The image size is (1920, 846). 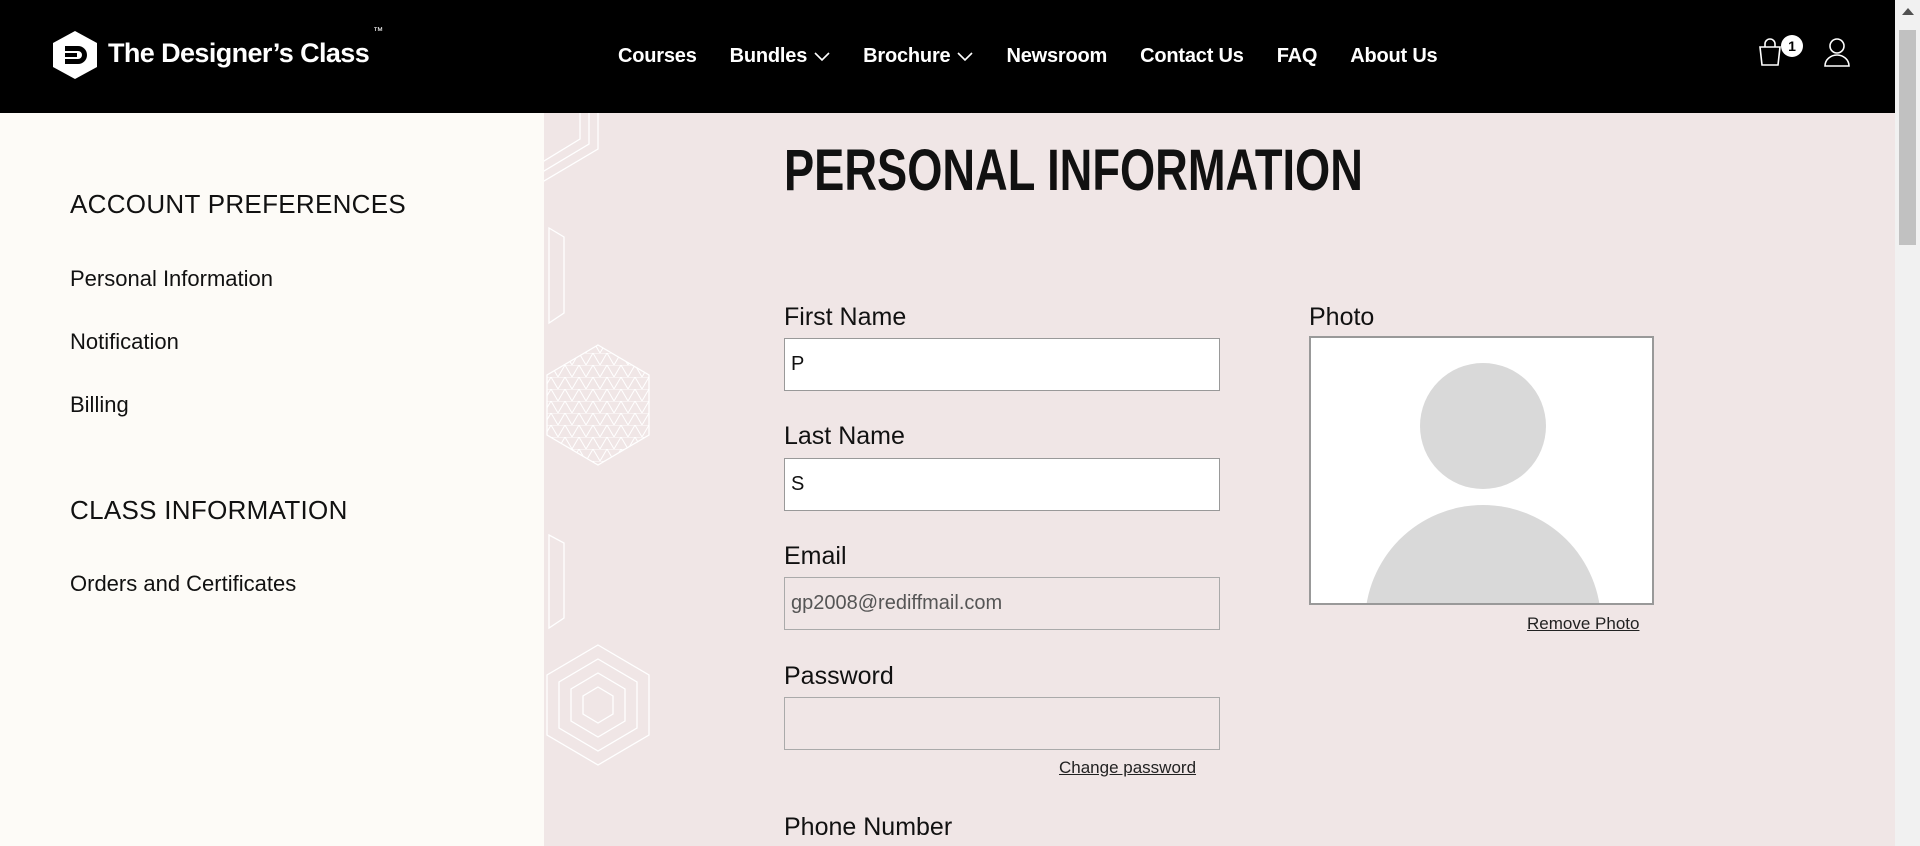 What do you see at coordinates (183, 584) in the screenshot?
I see `sidebar-item-orders-and-certificates: Orders and Certificates` at bounding box center [183, 584].